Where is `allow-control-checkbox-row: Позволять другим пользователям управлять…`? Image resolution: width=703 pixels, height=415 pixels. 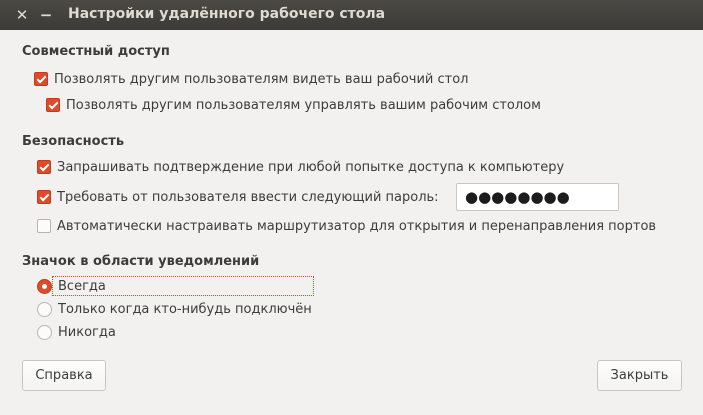
allow-control-checkbox-row: Позволять другим пользователям управлять… is located at coordinates (293, 105).